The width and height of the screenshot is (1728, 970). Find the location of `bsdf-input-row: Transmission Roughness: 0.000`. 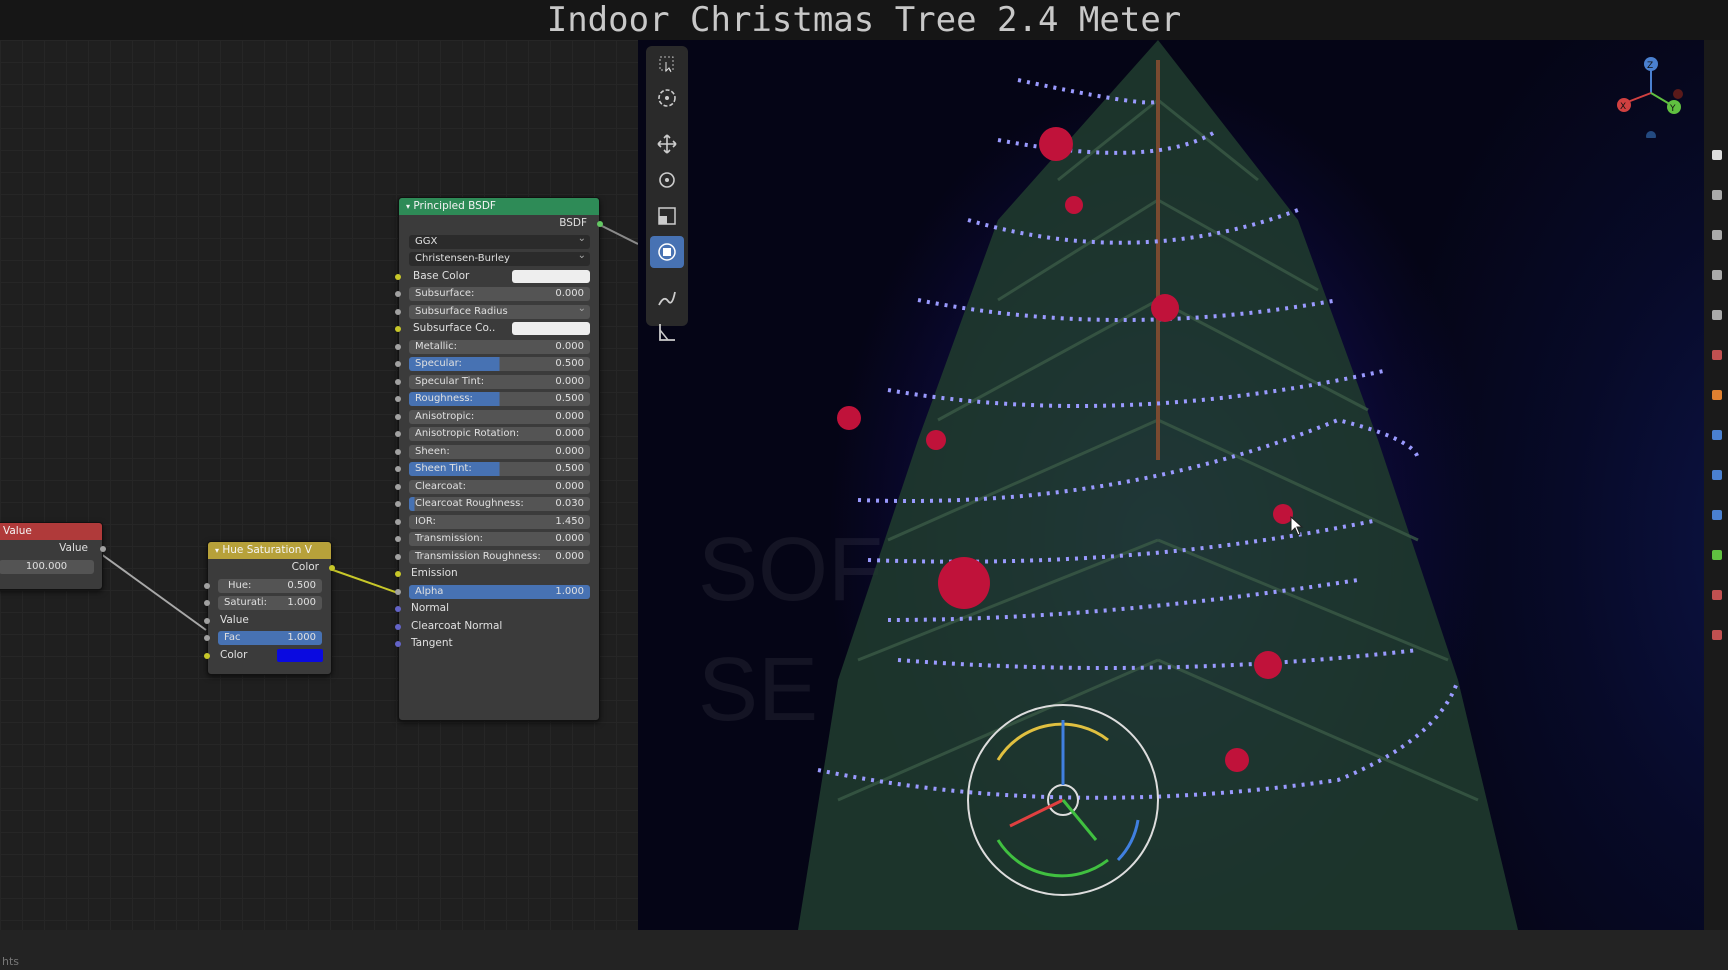

bsdf-input-row: Transmission Roughness: 0.000 is located at coordinates (497, 557).